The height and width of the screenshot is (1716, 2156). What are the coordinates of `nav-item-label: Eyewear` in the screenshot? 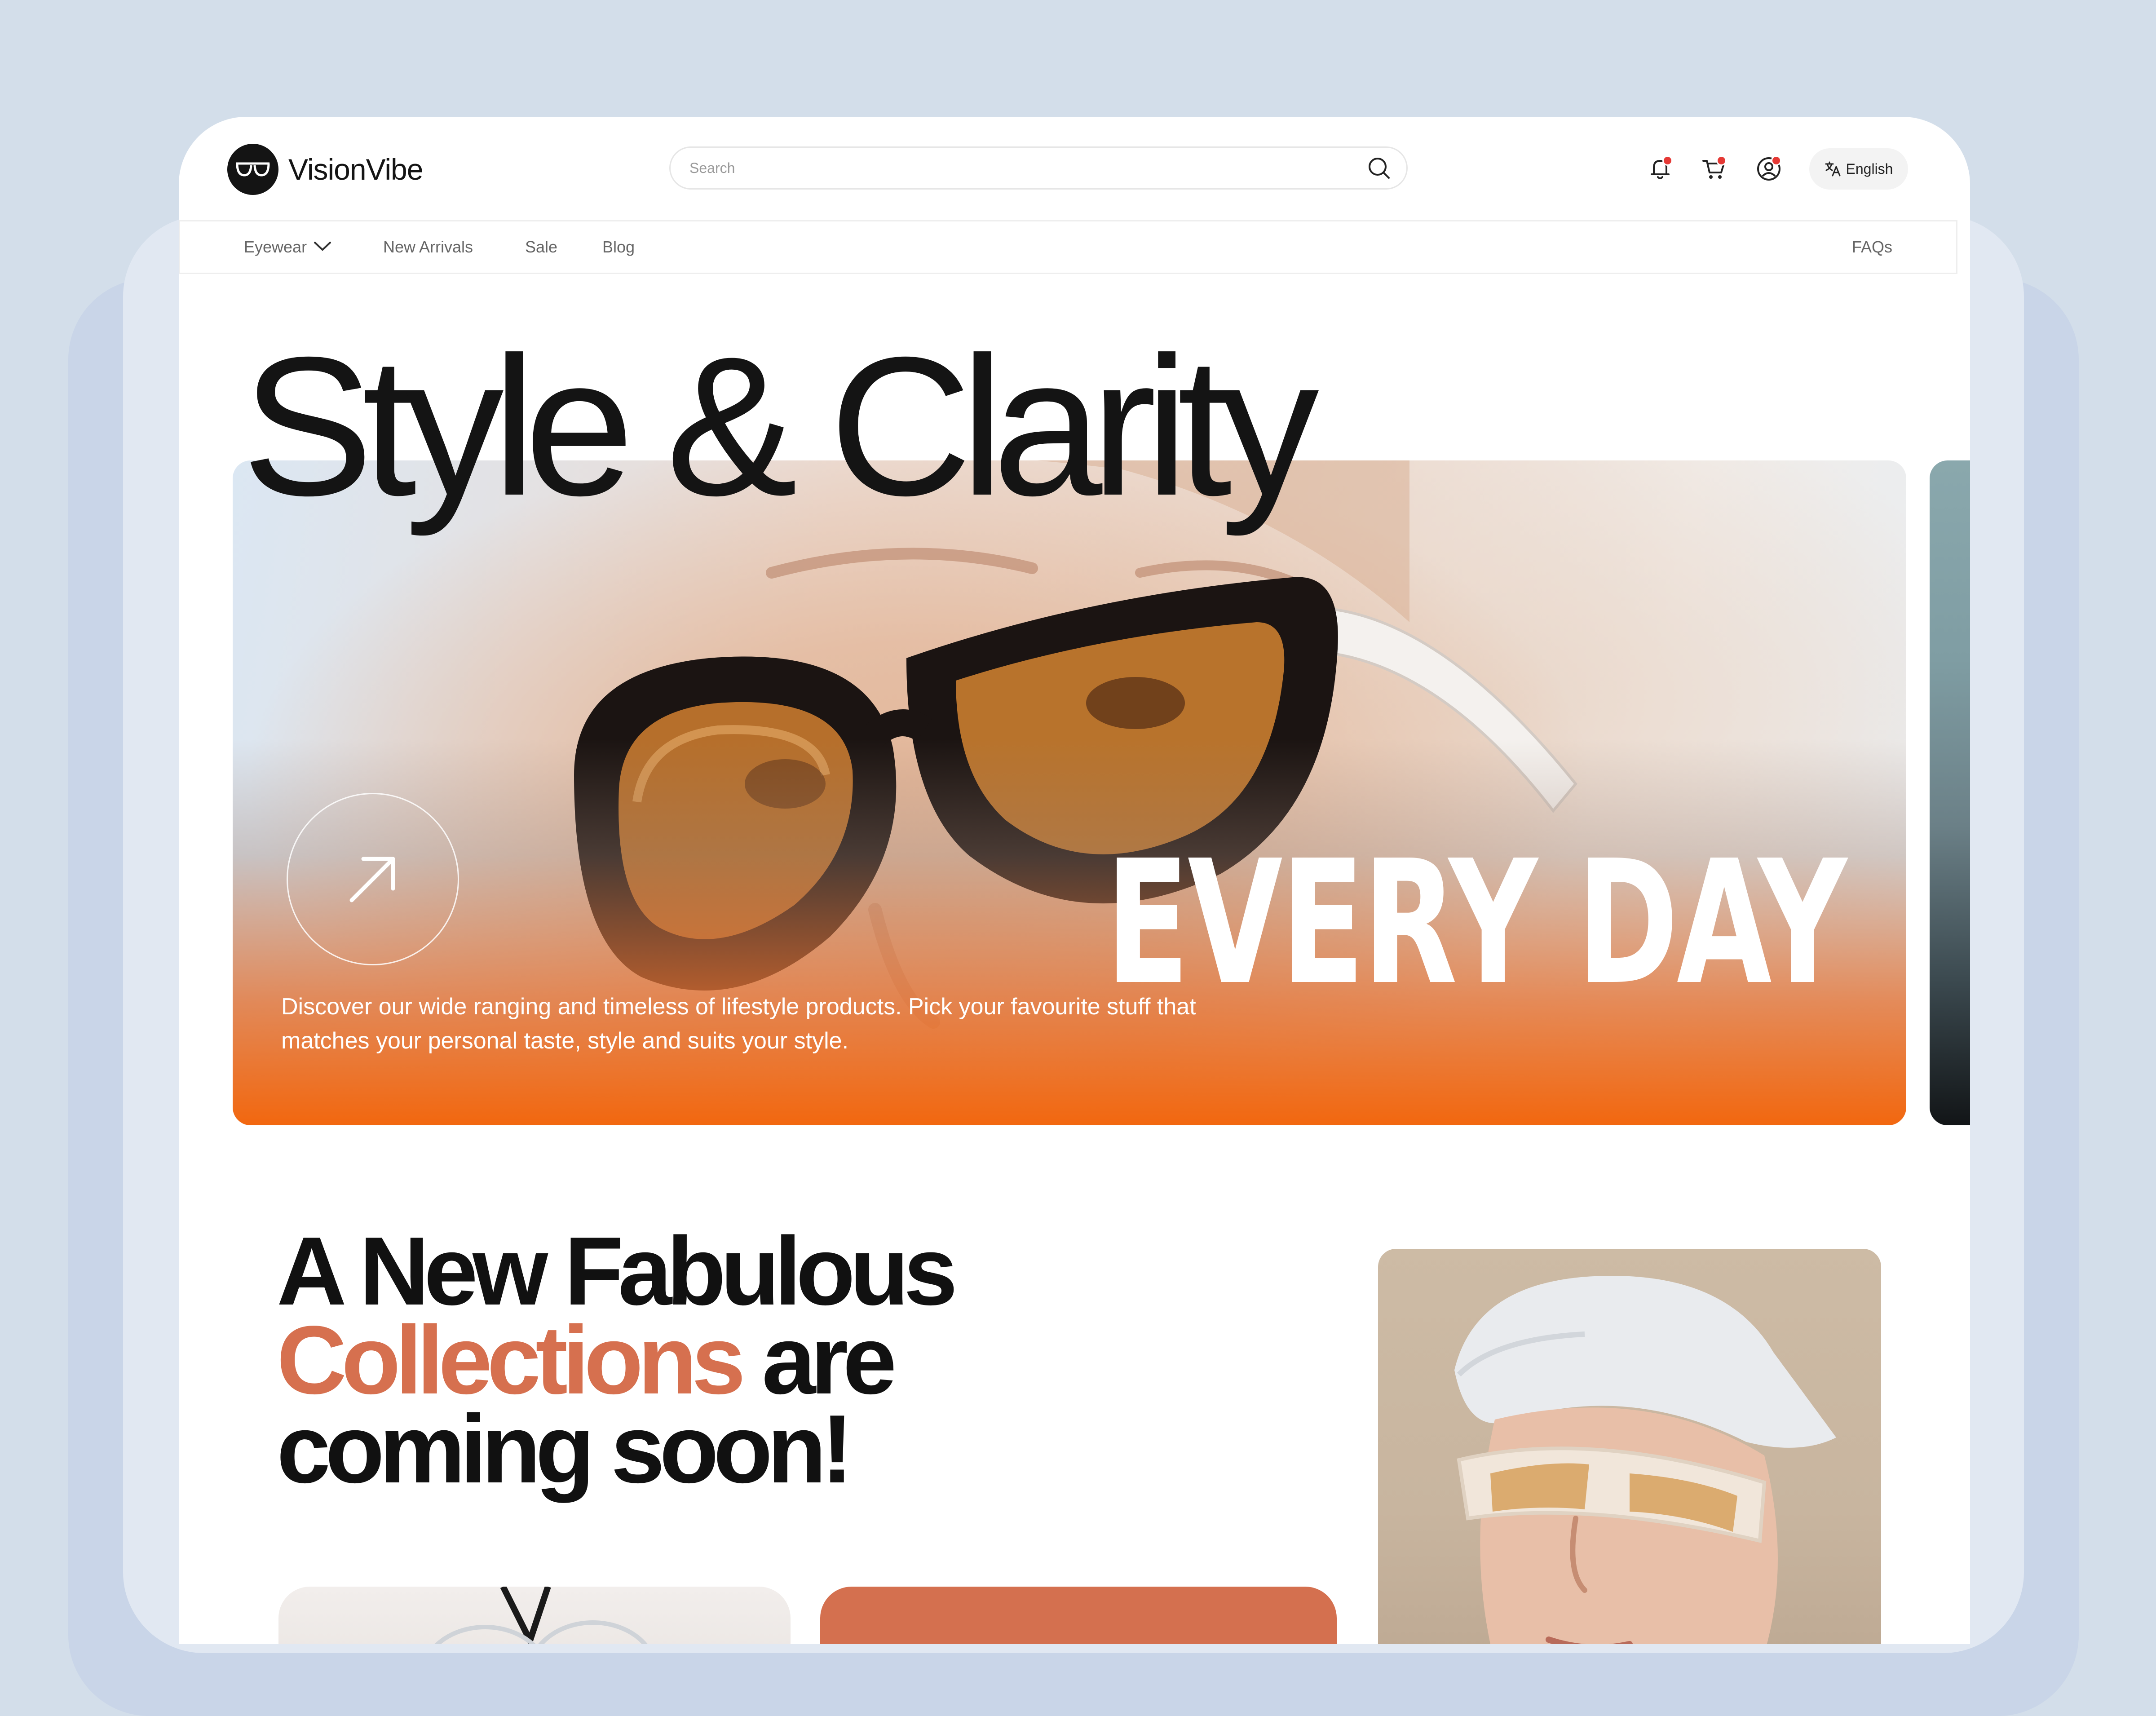 It's located at (276, 247).